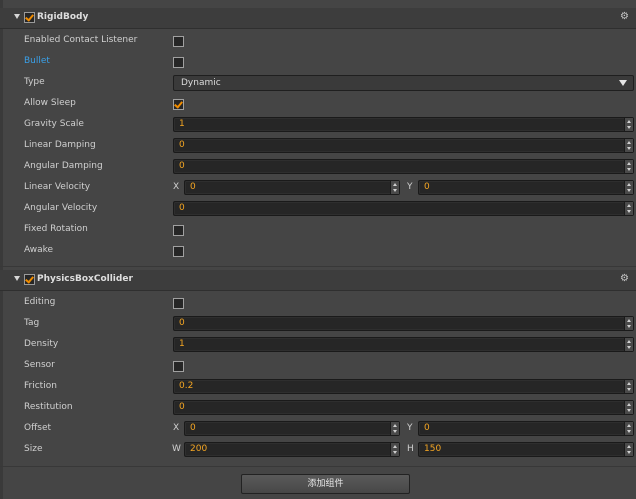  Describe the element at coordinates (178, 366) in the screenshot. I see `sensor-checkbox` at that location.